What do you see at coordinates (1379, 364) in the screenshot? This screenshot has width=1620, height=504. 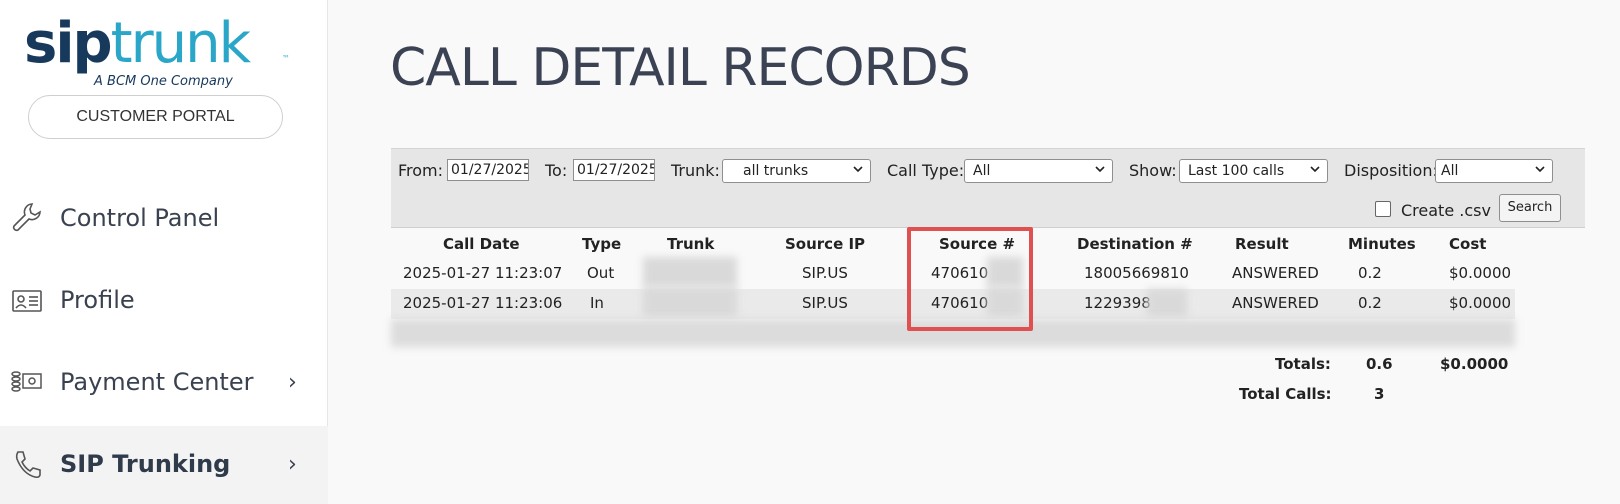 I see `total-minutes: 0.6` at bounding box center [1379, 364].